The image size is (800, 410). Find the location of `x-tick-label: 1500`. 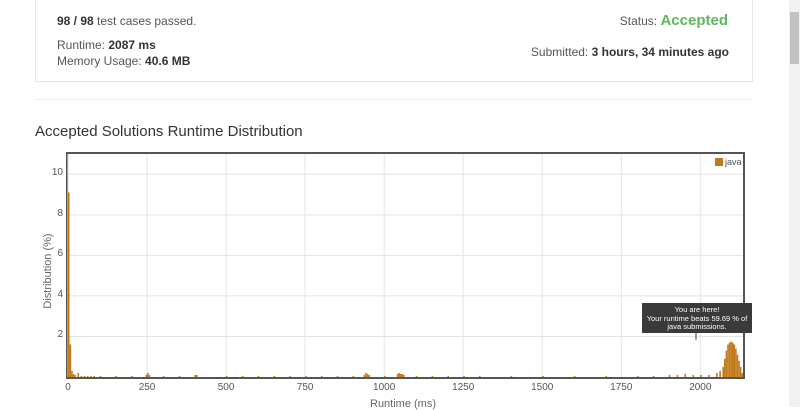

x-tick-label: 1500 is located at coordinates (542, 387).